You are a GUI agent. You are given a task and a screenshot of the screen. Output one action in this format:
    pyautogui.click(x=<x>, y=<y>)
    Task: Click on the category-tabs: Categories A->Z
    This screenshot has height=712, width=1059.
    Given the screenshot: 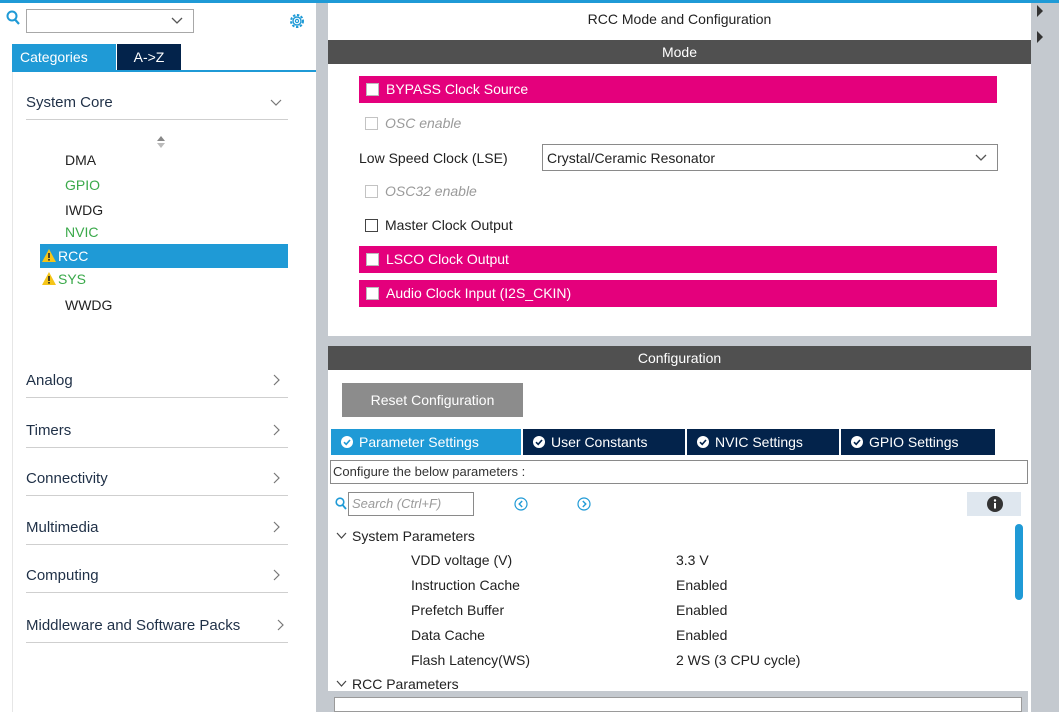 What is the action you would take?
    pyautogui.click(x=164, y=57)
    